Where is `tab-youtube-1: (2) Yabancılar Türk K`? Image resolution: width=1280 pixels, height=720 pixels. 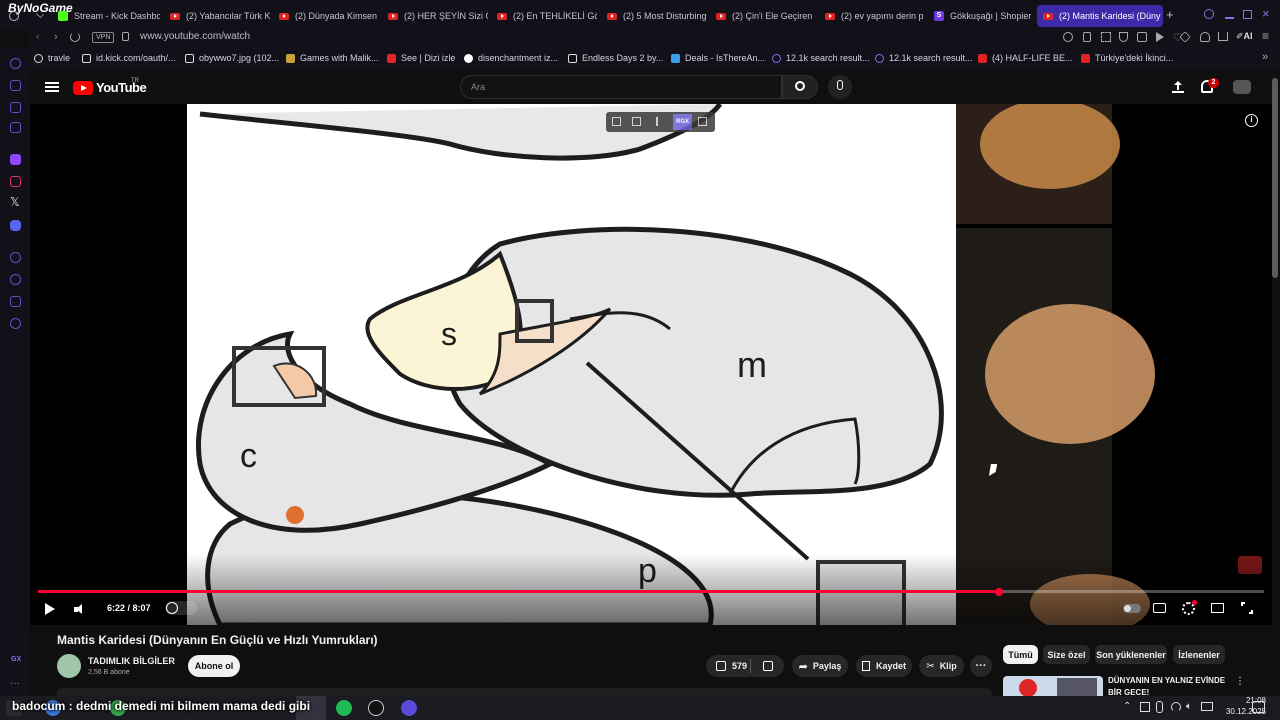 tab-youtube-1: (2) Yabancılar Türk K is located at coordinates (217, 16).